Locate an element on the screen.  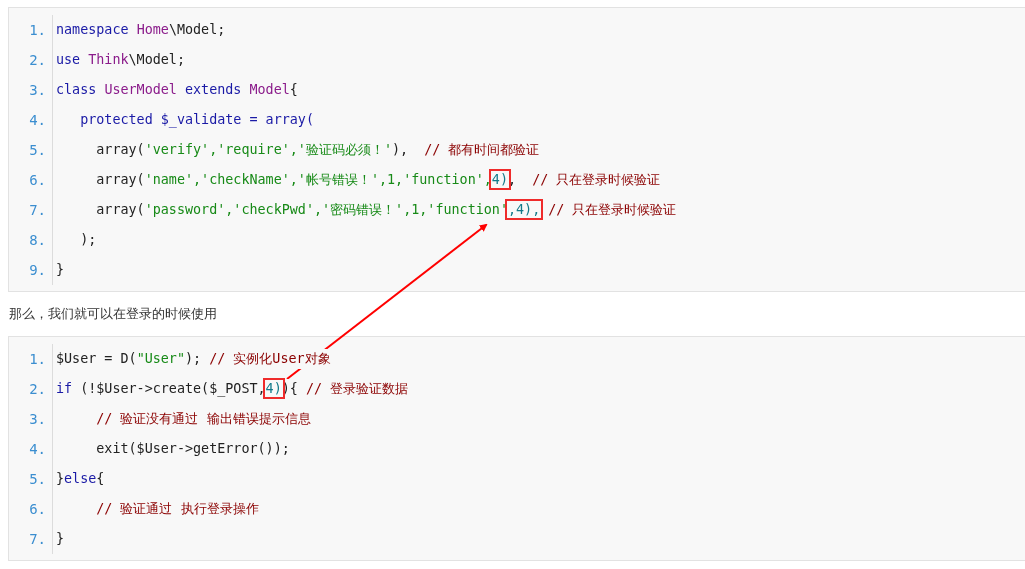
line-number: 9. is located at coordinates (37, 270).